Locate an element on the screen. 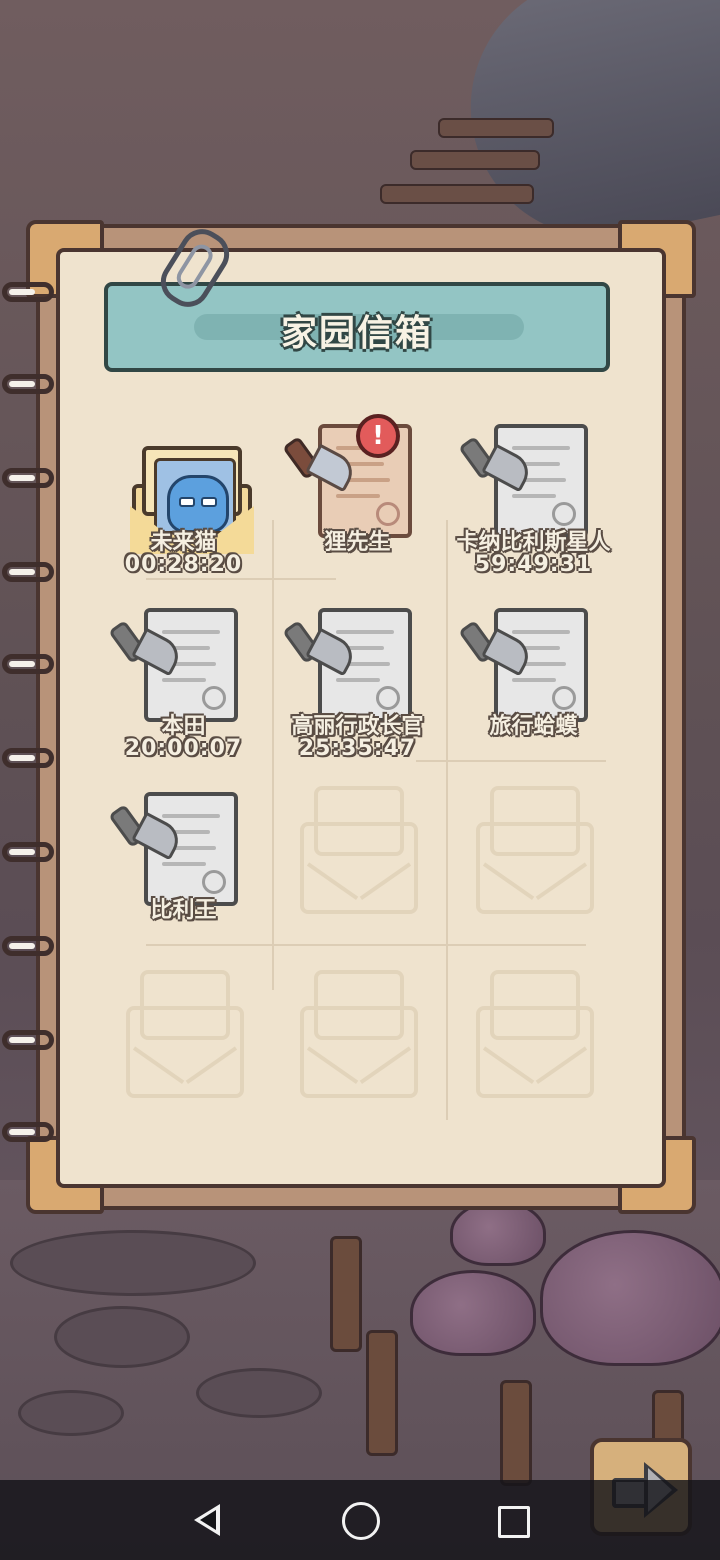 The width and height of the screenshot is (720, 1560). letter-sender-name: 旅行蛤蟆 is located at coordinates (533, 726).